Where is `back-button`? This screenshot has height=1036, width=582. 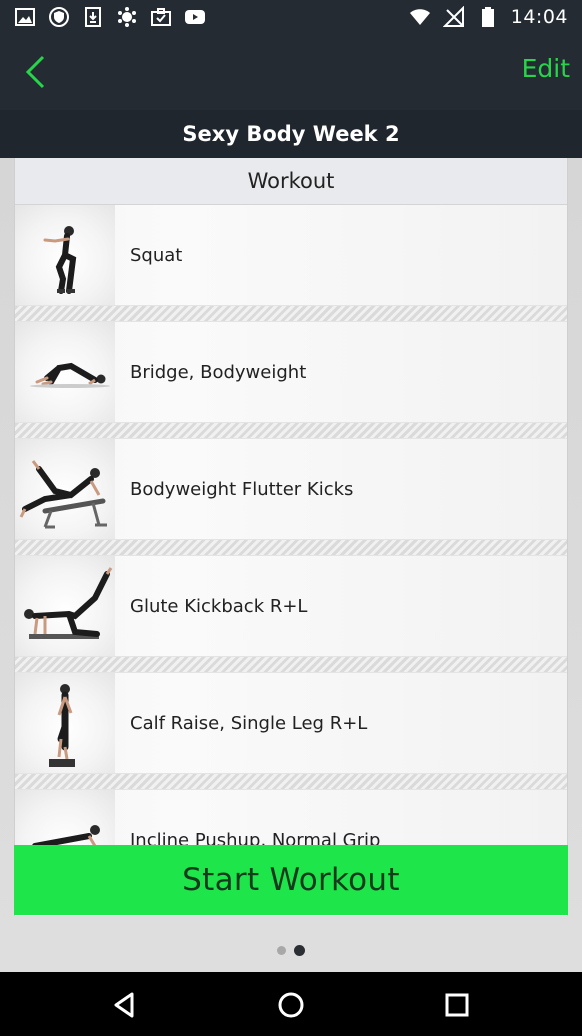 back-button is located at coordinates (36, 72).